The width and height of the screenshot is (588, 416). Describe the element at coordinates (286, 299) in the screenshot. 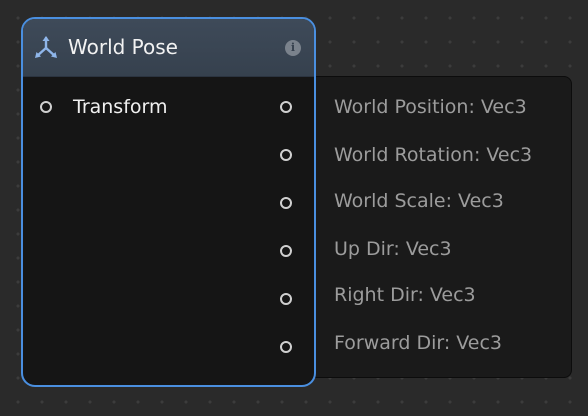

I see `output-port-right-dir` at that location.